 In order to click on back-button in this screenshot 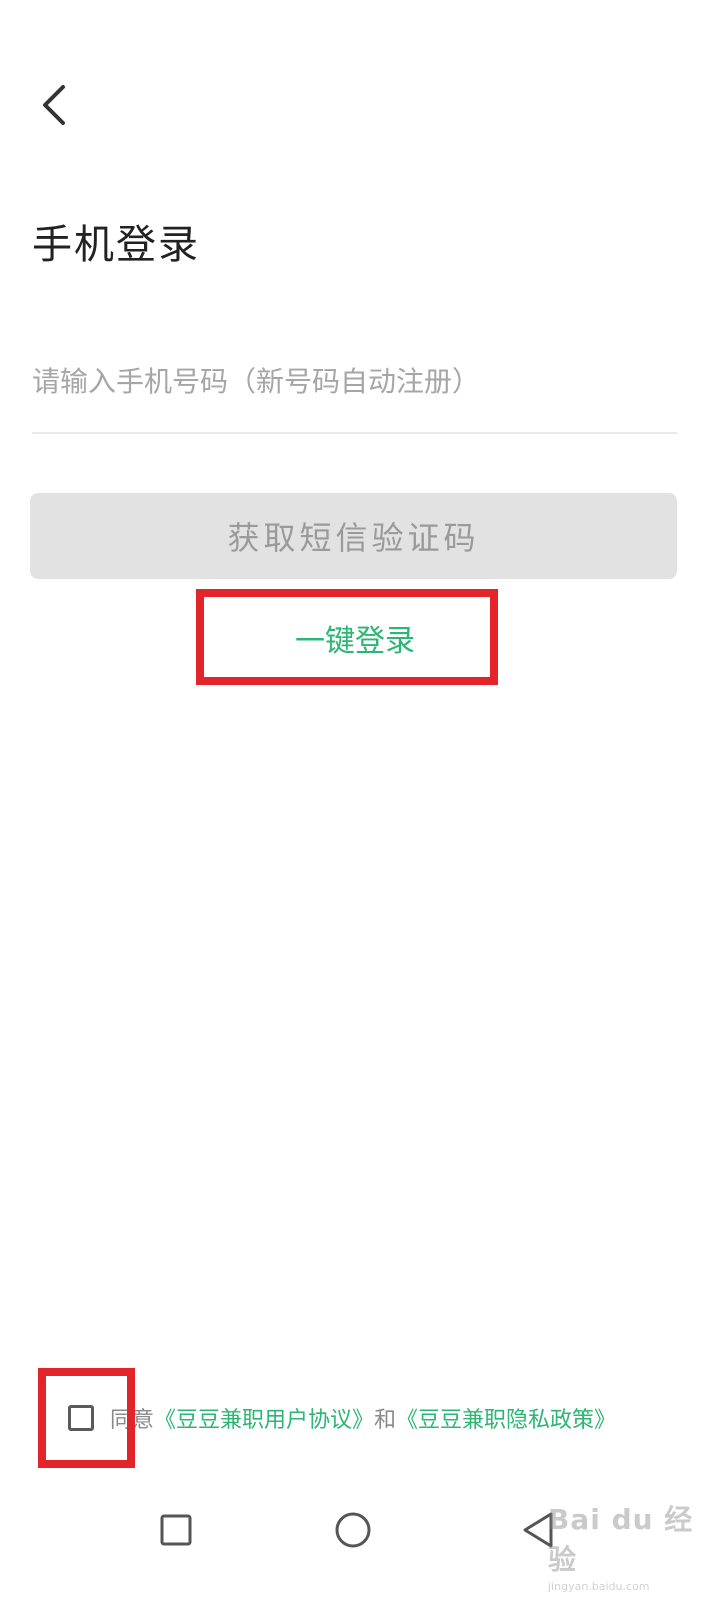, I will do `click(54, 105)`.